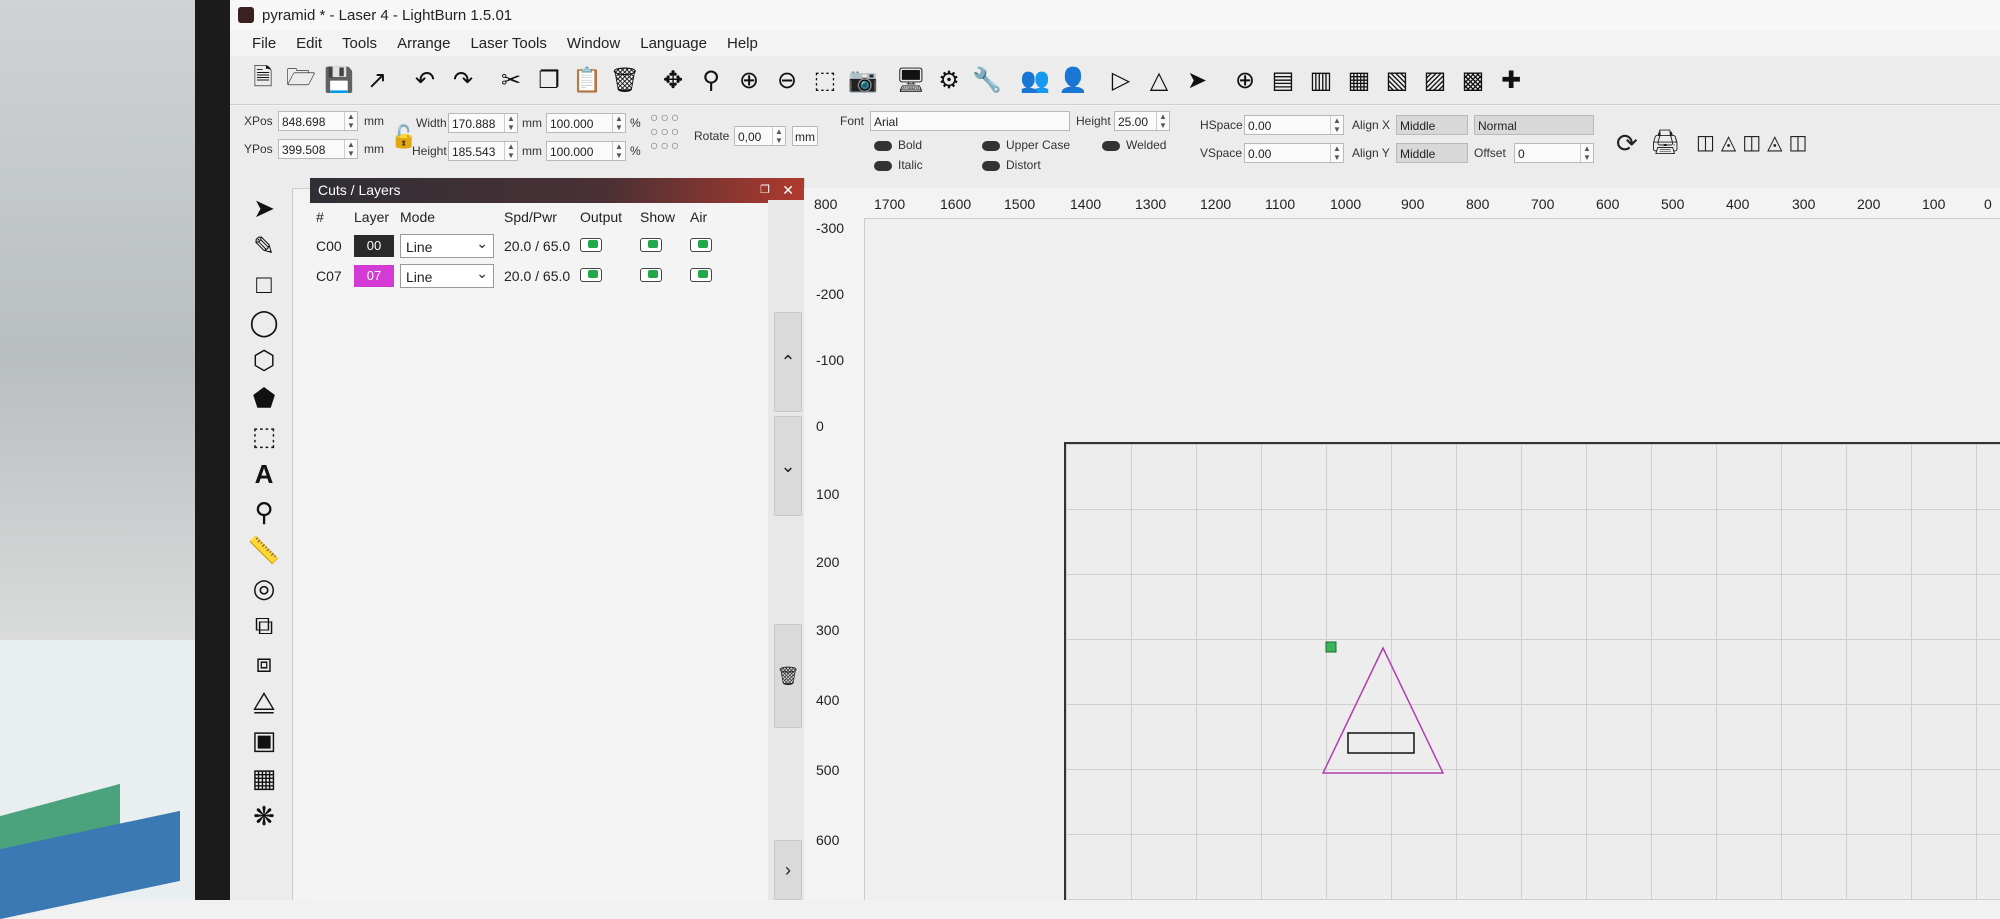 This screenshot has height=919, width=2000. What do you see at coordinates (264, 474) in the screenshot?
I see `text-tool-icon: A` at bounding box center [264, 474].